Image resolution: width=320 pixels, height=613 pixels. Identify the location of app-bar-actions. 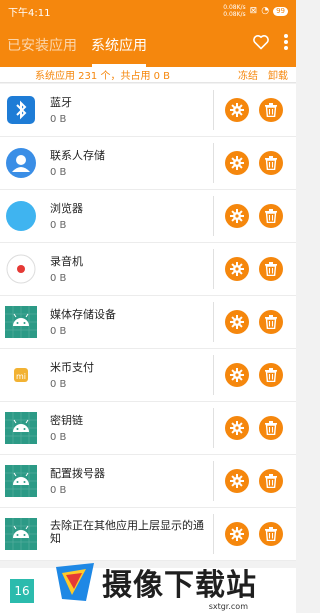
(270, 44).